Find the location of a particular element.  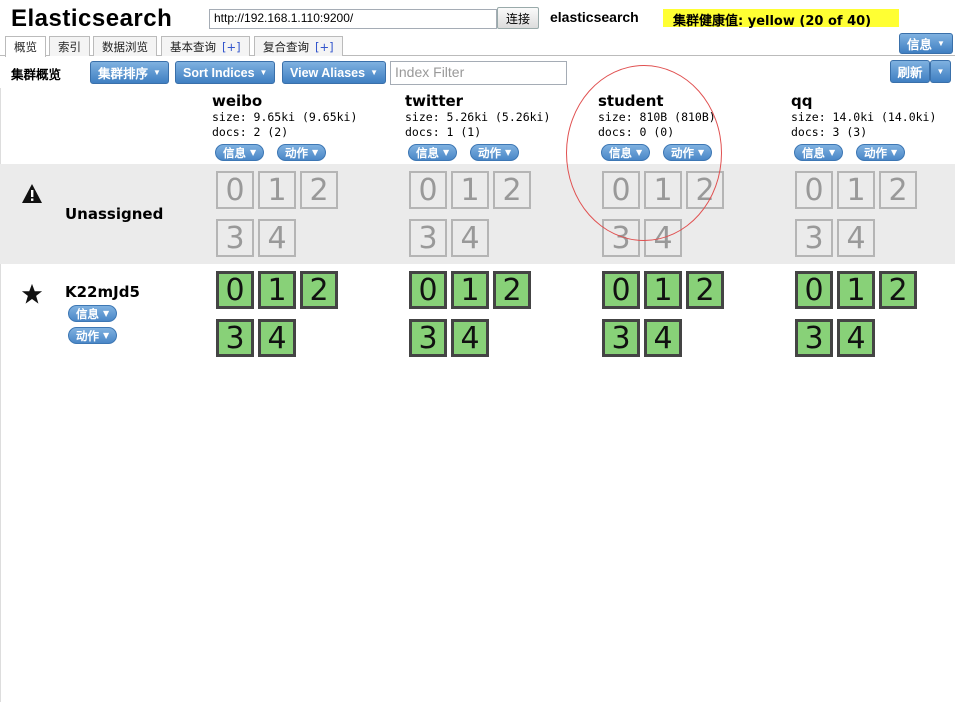

refresh-dropdown-button: ▼ is located at coordinates (940, 71).